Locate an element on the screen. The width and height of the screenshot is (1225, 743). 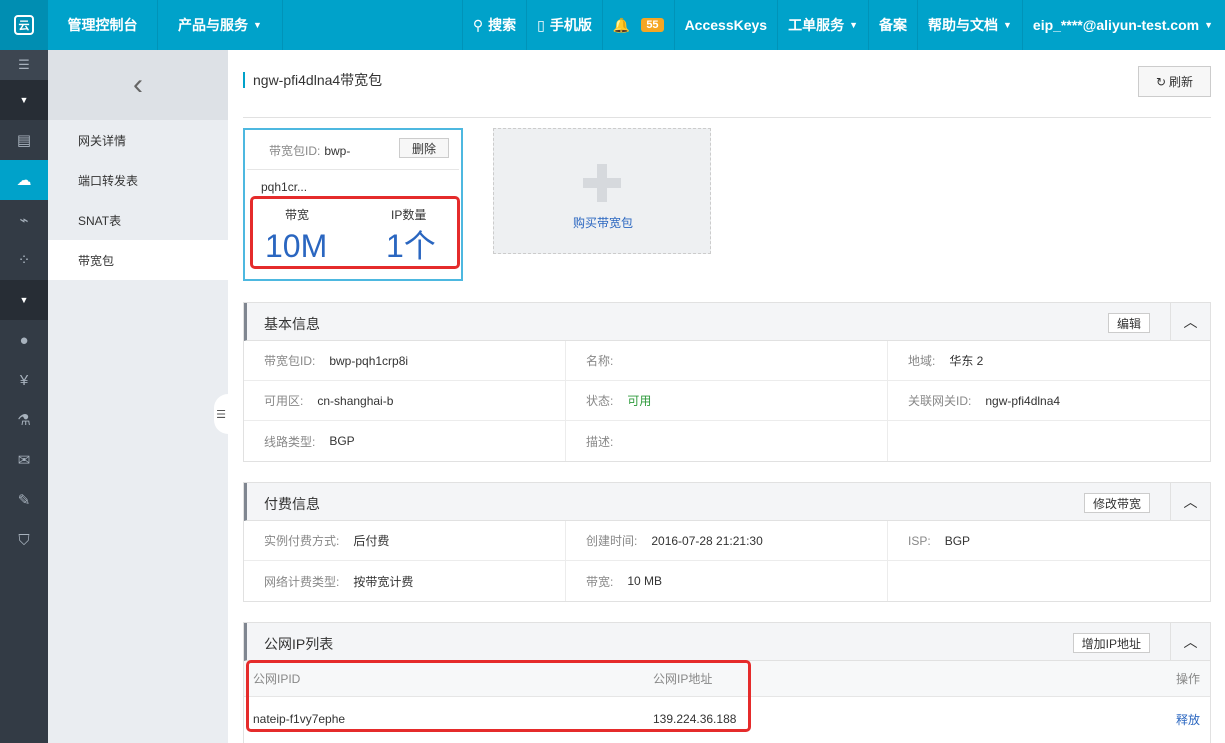
public-ip-title: 公网IP列表 is located at coordinates (299, 644).